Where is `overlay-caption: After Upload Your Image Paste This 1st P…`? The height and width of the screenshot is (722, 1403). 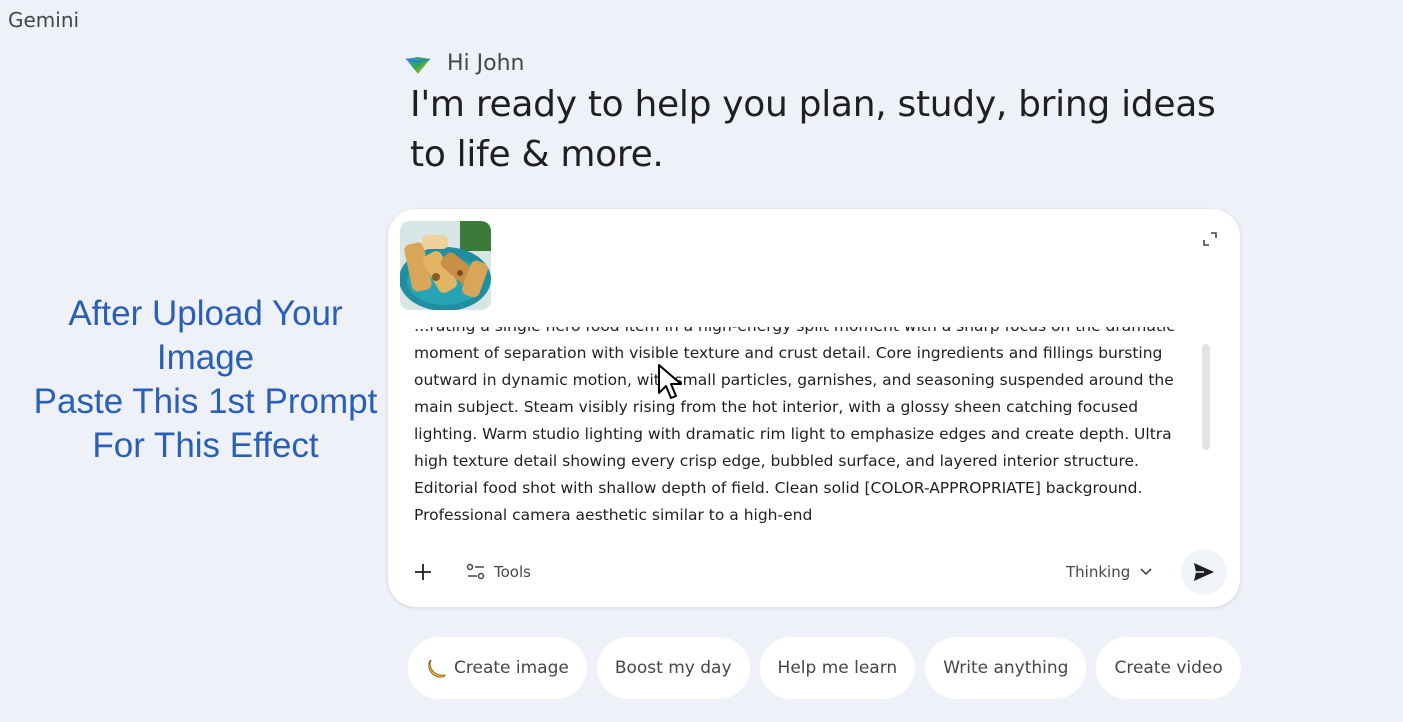 overlay-caption: After Upload Your Image Paste This 1st P… is located at coordinates (205, 379).